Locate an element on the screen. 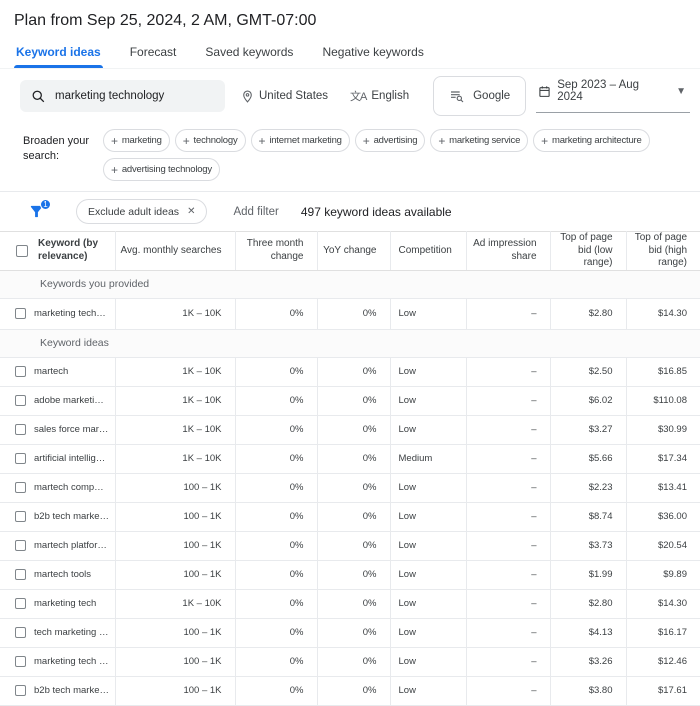 The image size is (700, 706). keyword-label: martech tools is located at coordinates (63, 574).